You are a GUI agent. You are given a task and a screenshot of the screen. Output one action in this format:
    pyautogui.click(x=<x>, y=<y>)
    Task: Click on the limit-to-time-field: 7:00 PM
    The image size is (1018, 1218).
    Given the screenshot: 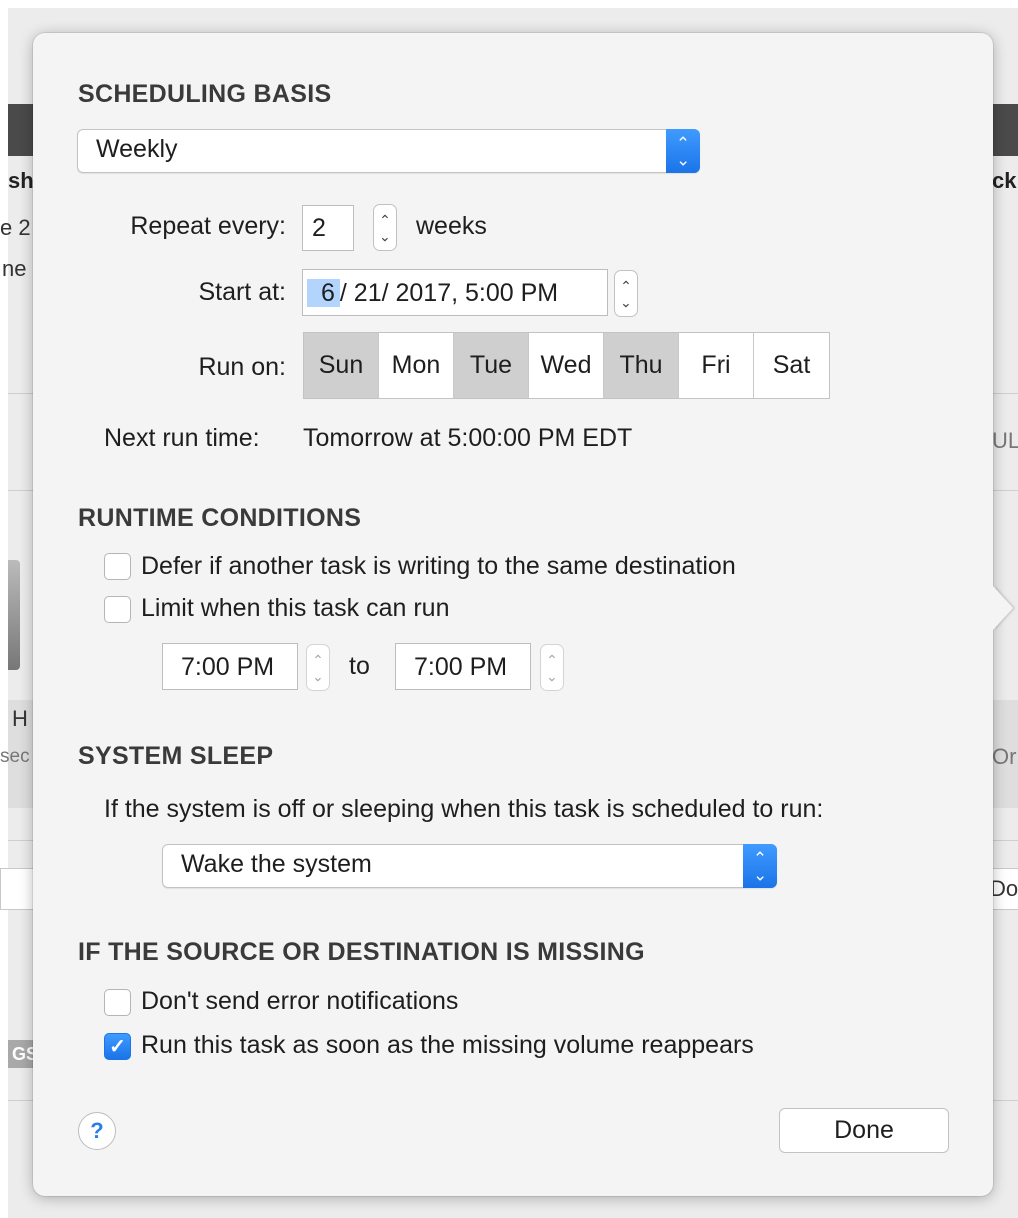 What is the action you would take?
    pyautogui.click(x=463, y=666)
    